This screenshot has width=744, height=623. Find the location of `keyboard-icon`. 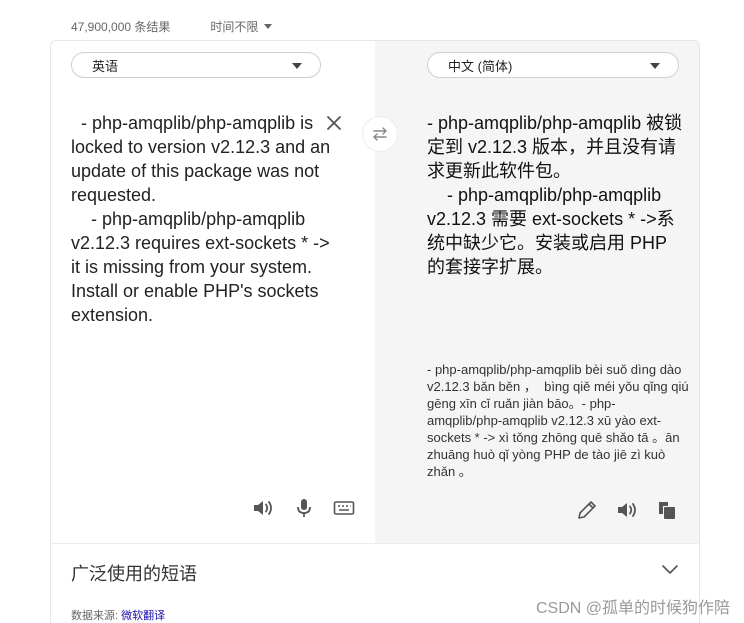

keyboard-icon is located at coordinates (344, 508).